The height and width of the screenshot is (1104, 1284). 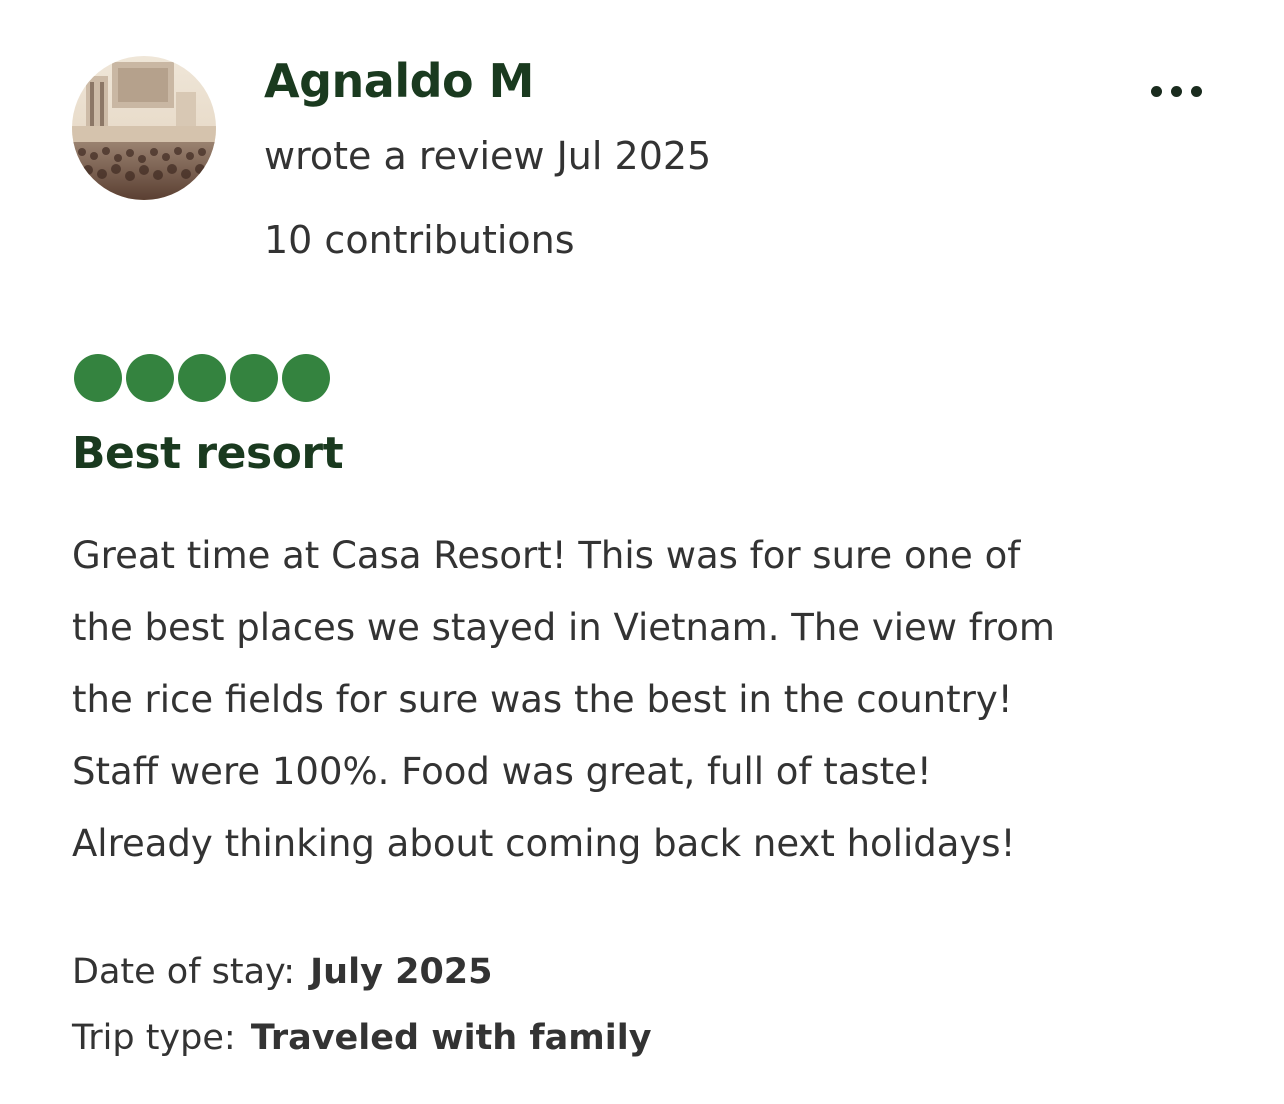 I want to click on trip-type-value: Traveled with family, so click(x=451, y=1038).